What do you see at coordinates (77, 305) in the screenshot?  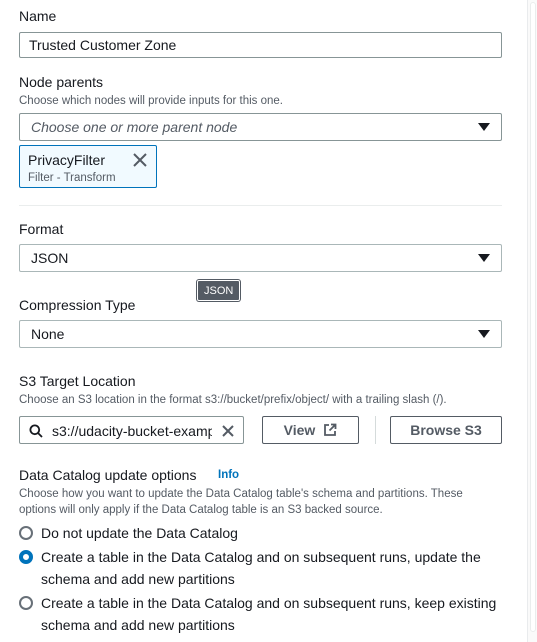 I see `compression-label: Compression Type` at bounding box center [77, 305].